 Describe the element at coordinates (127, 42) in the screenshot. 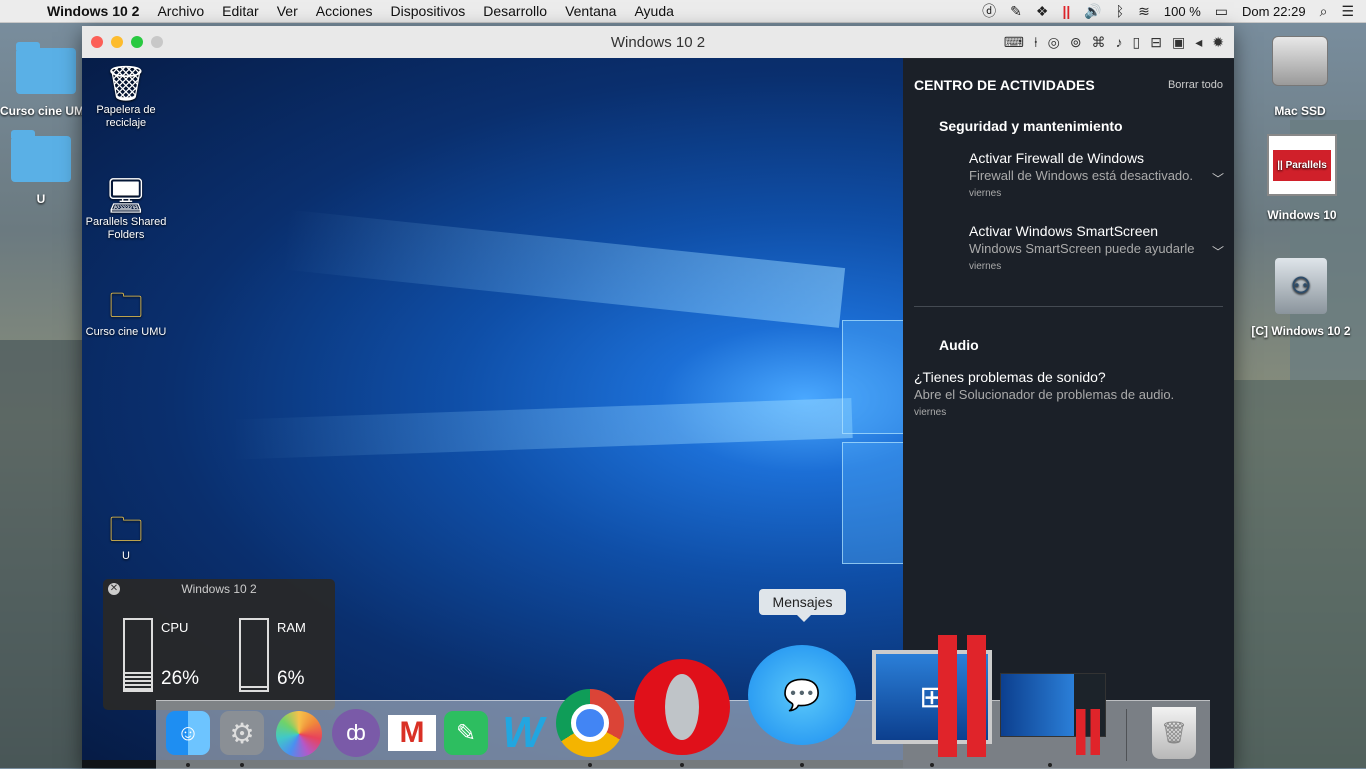

I see `window-controls` at that location.